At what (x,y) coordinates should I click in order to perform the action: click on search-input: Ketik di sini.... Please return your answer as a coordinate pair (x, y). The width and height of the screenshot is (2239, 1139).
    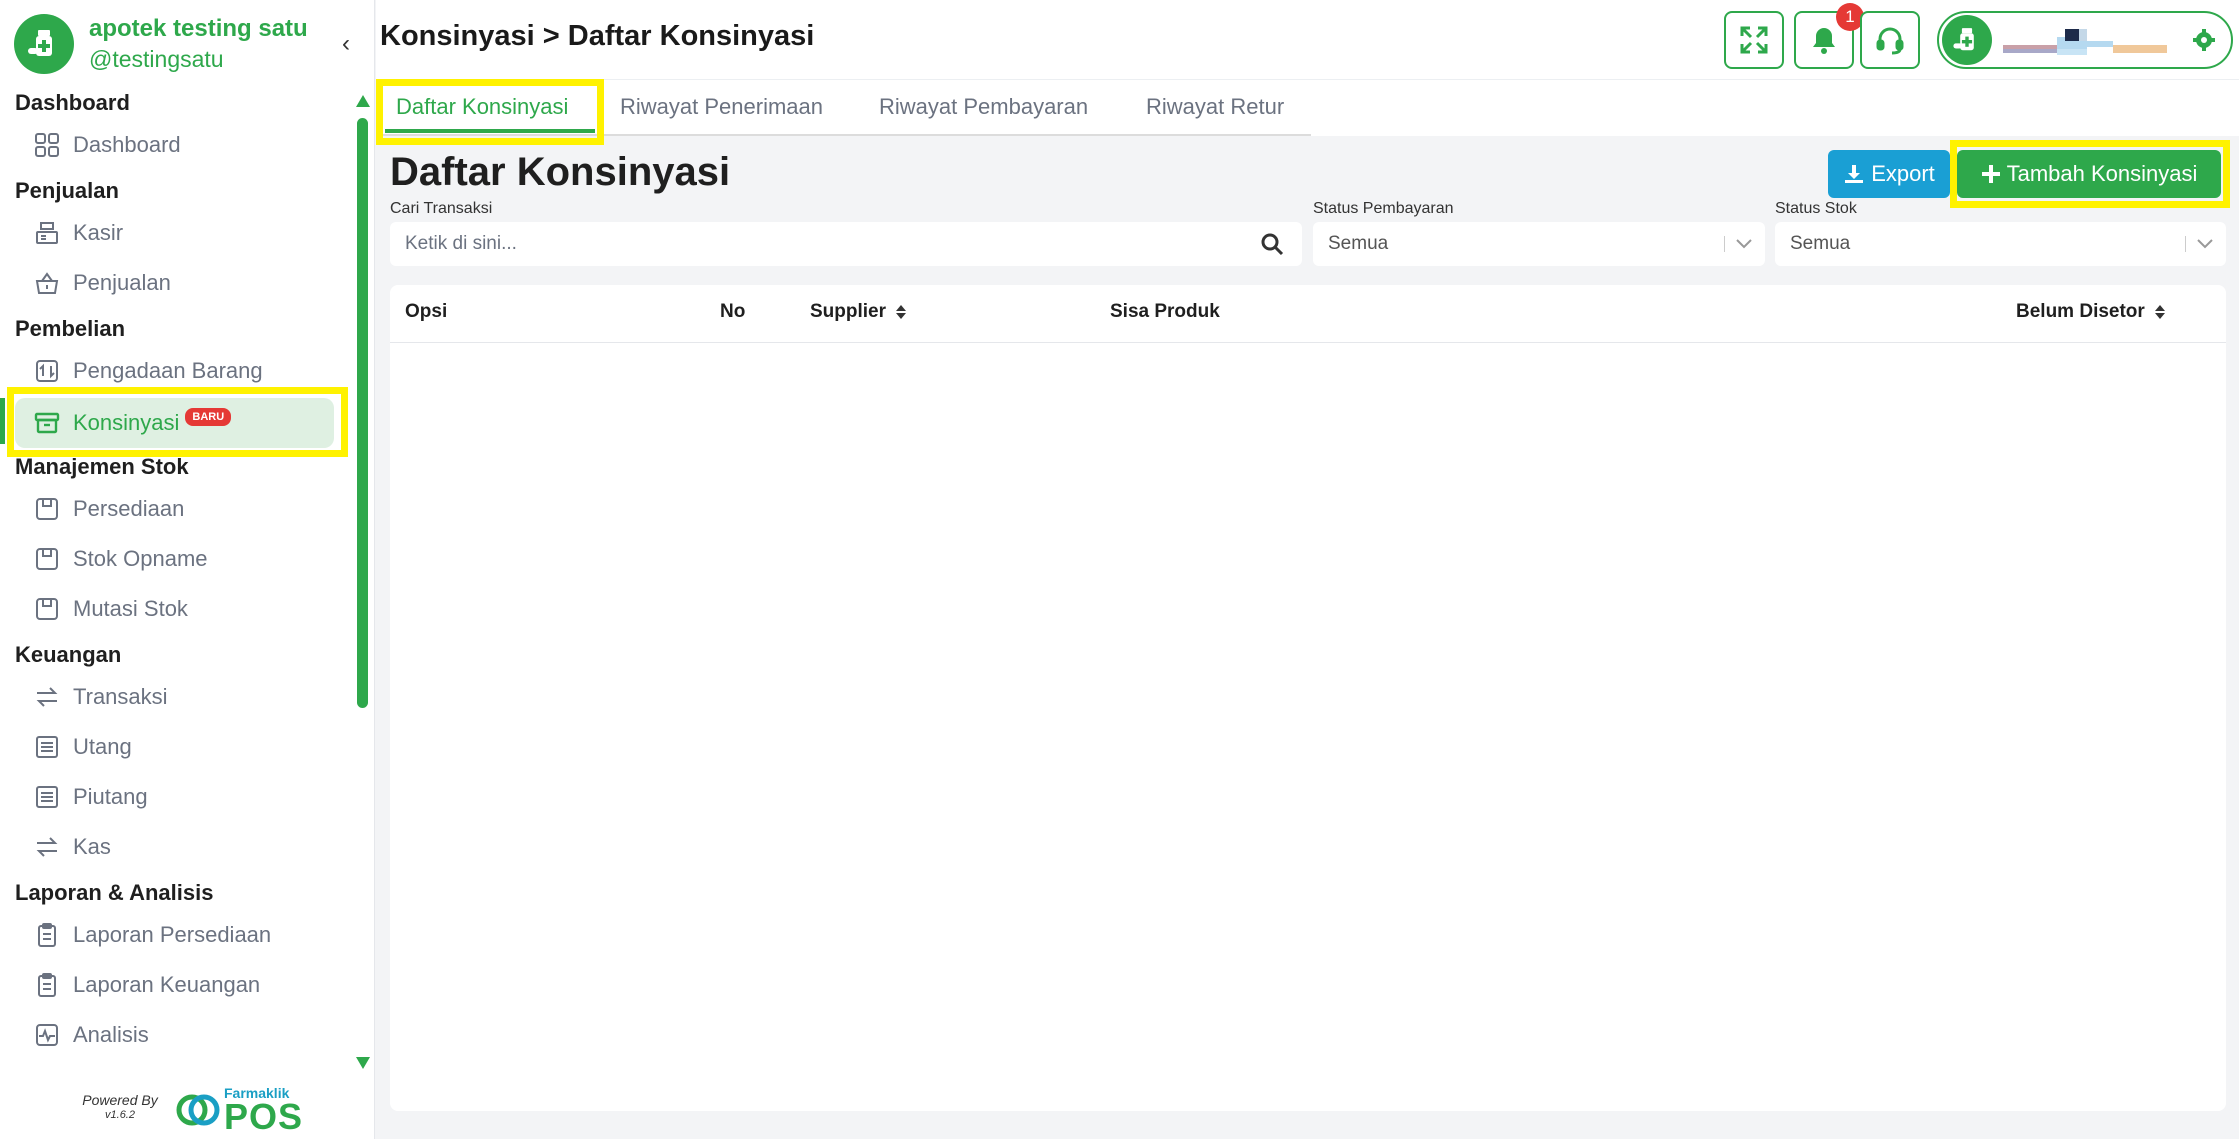
    Looking at the image, I should click on (846, 244).